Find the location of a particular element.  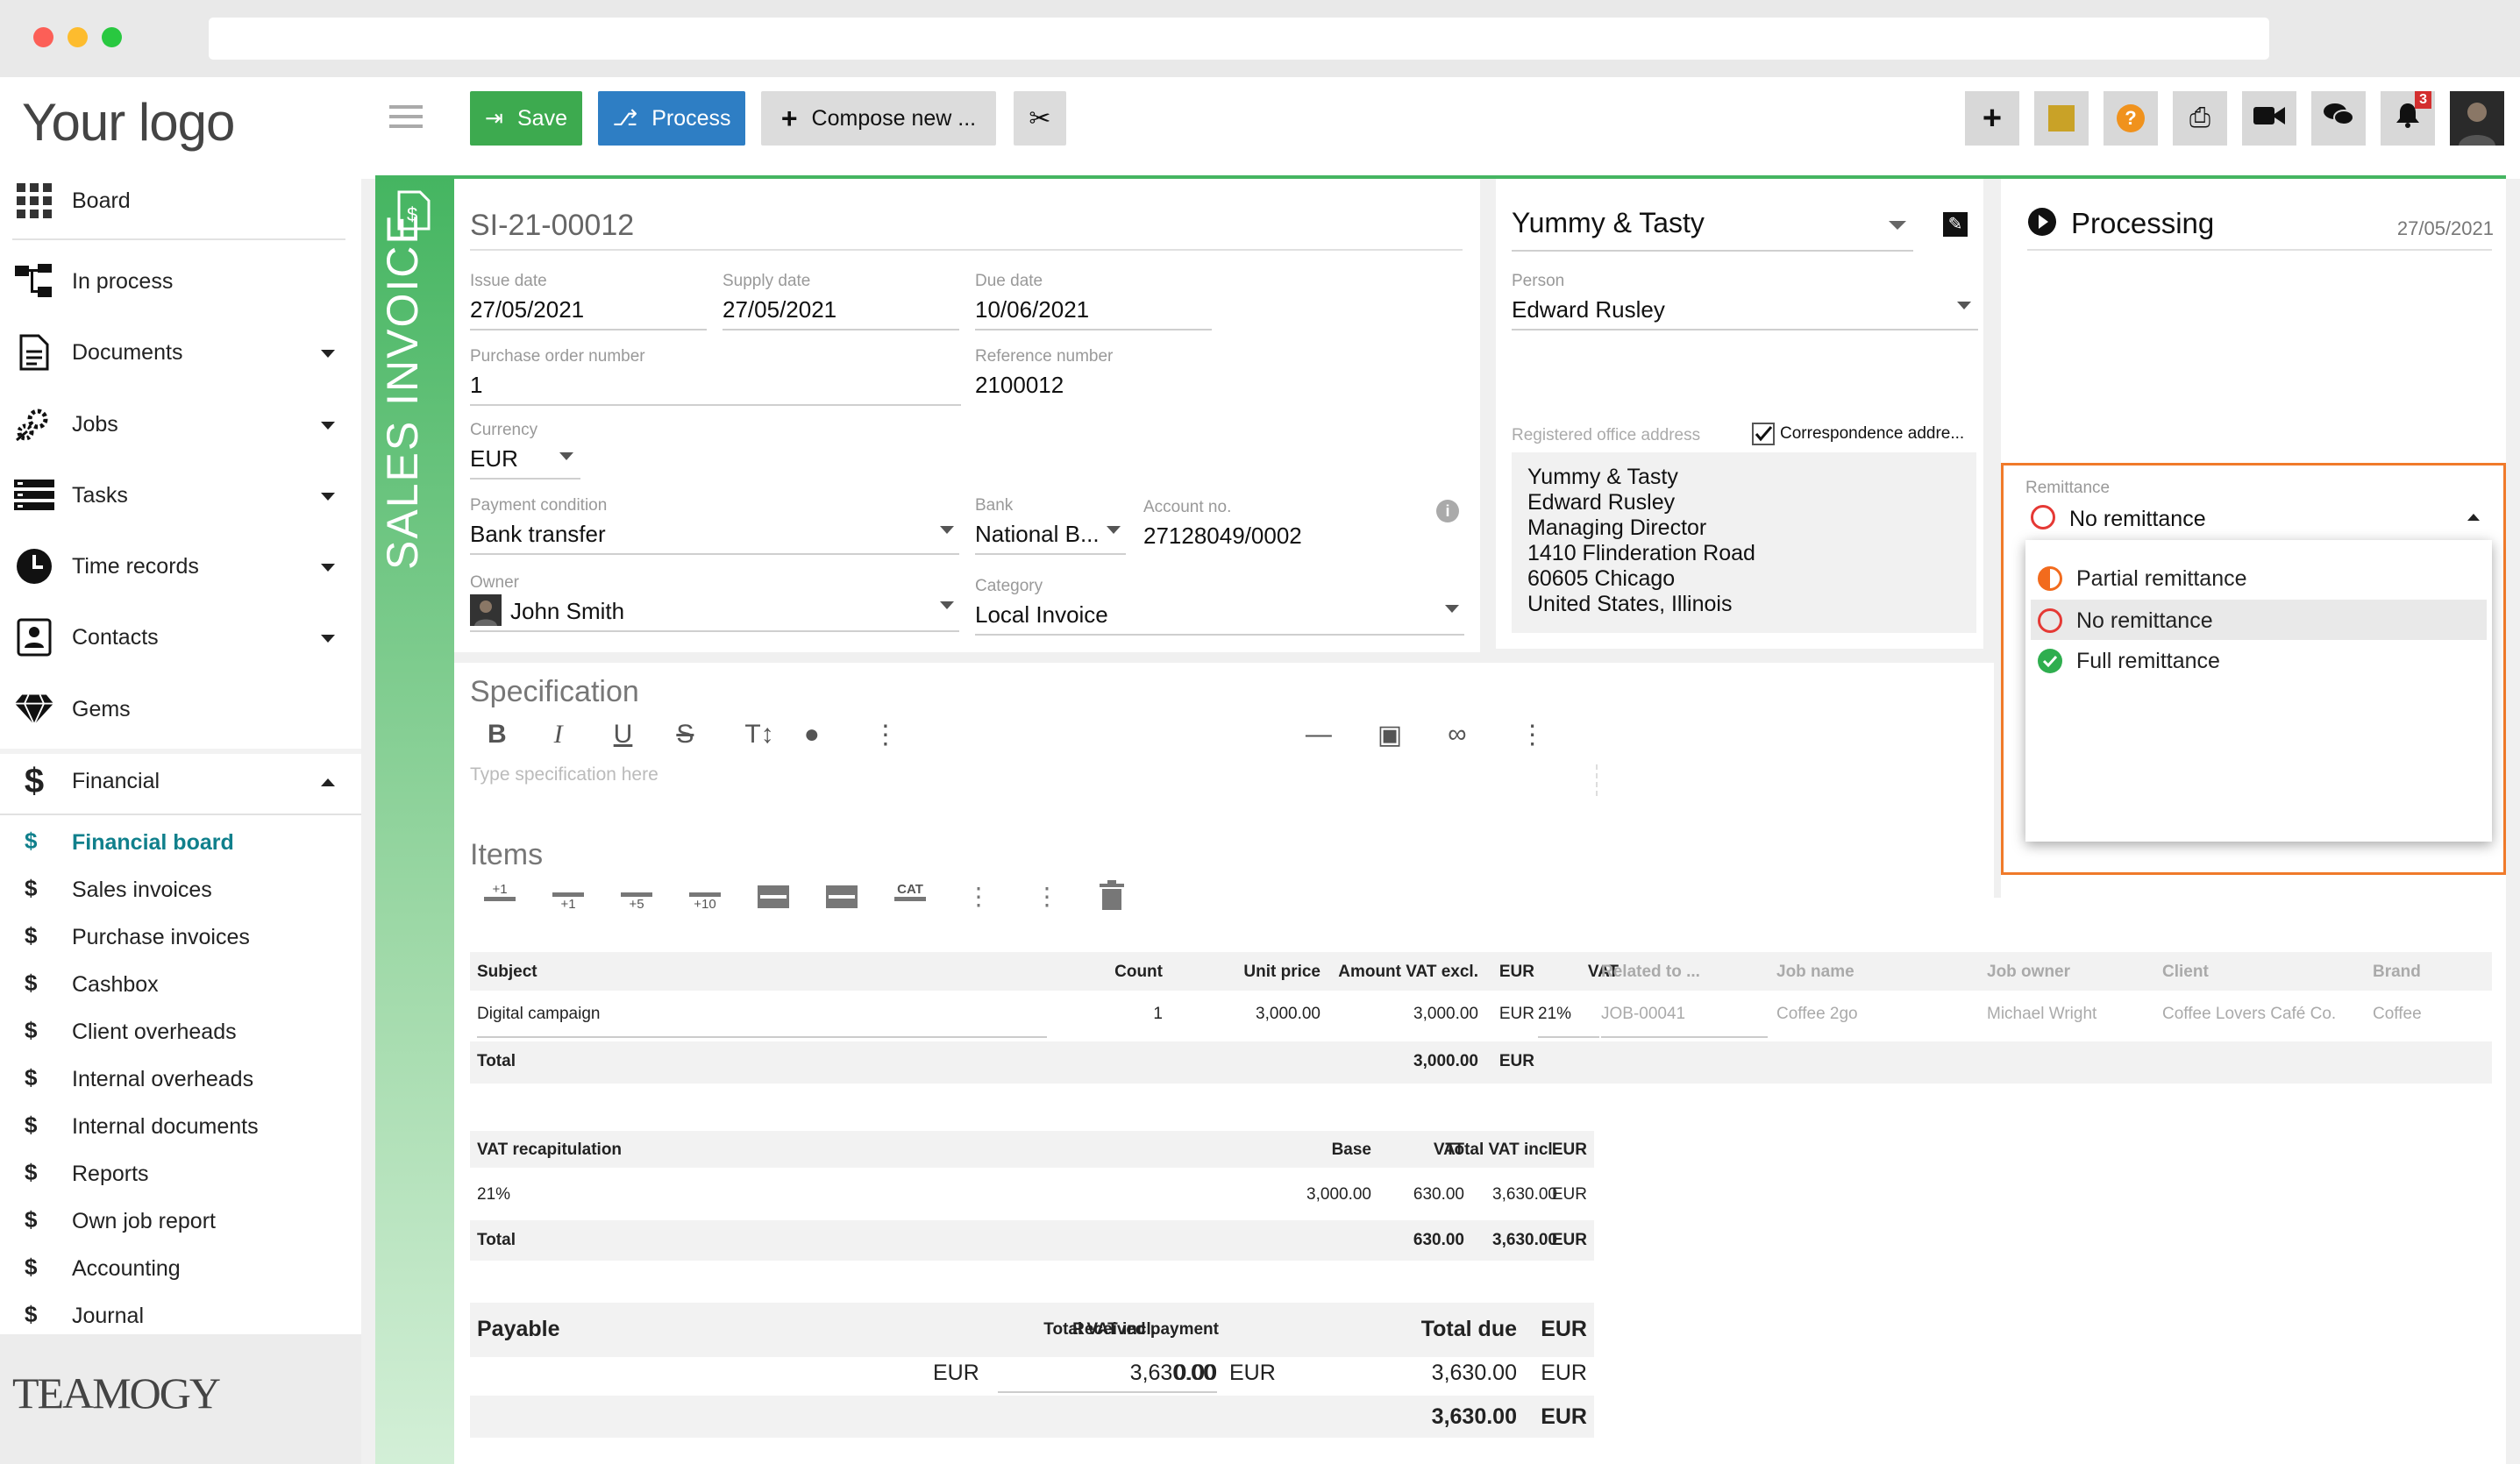

sidebar-item-own-job-report: $ Own job report is located at coordinates (180, 1219).